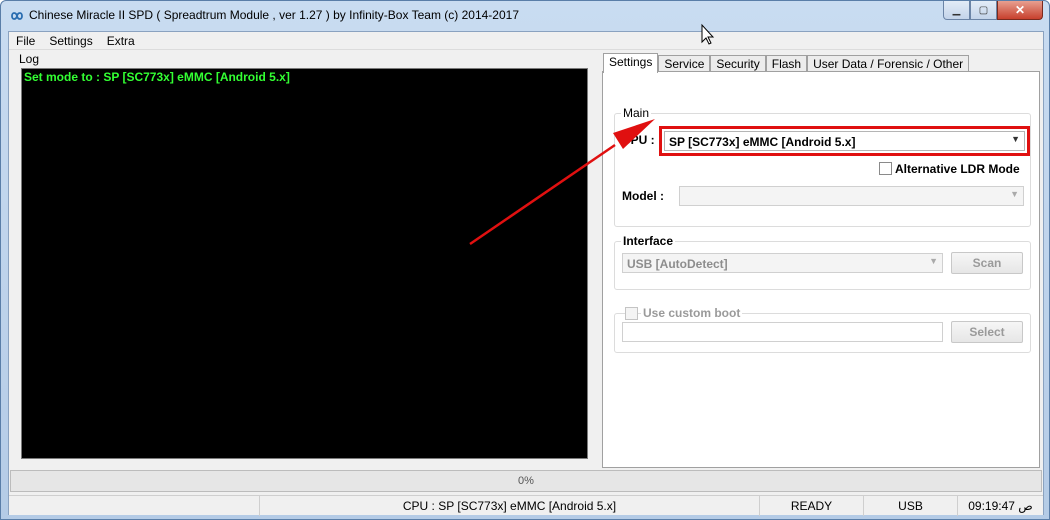  I want to click on menu-extra: Extra, so click(121, 40).